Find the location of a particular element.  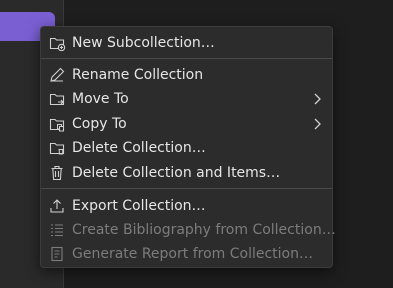

menu-item-label: Rename Collection is located at coordinates (138, 75).